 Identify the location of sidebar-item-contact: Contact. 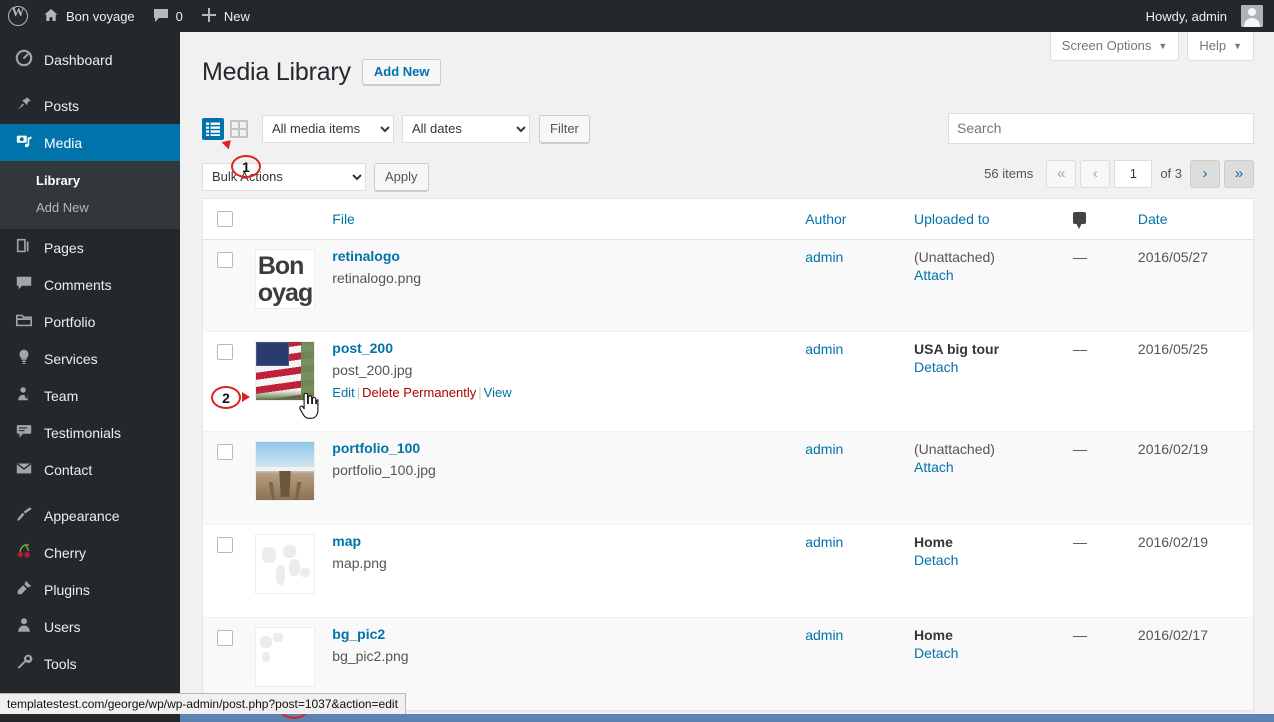
(90, 469).